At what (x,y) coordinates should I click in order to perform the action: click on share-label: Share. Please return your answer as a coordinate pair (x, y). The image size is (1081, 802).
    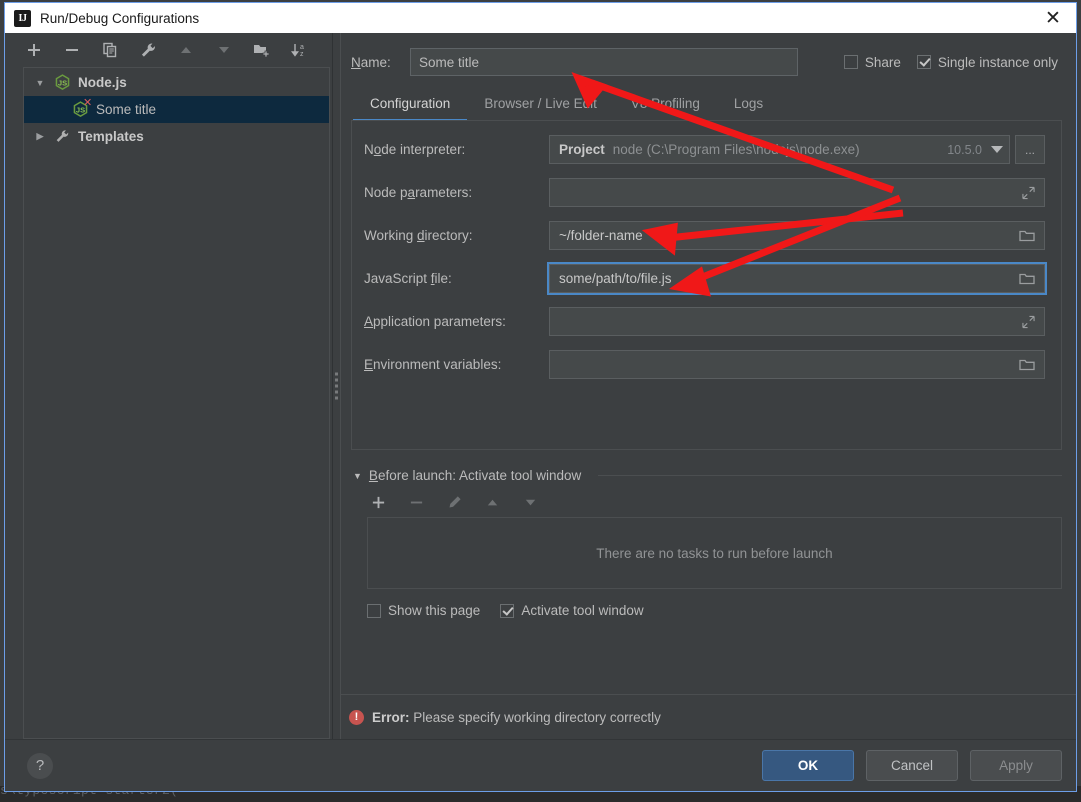
    Looking at the image, I should click on (882, 62).